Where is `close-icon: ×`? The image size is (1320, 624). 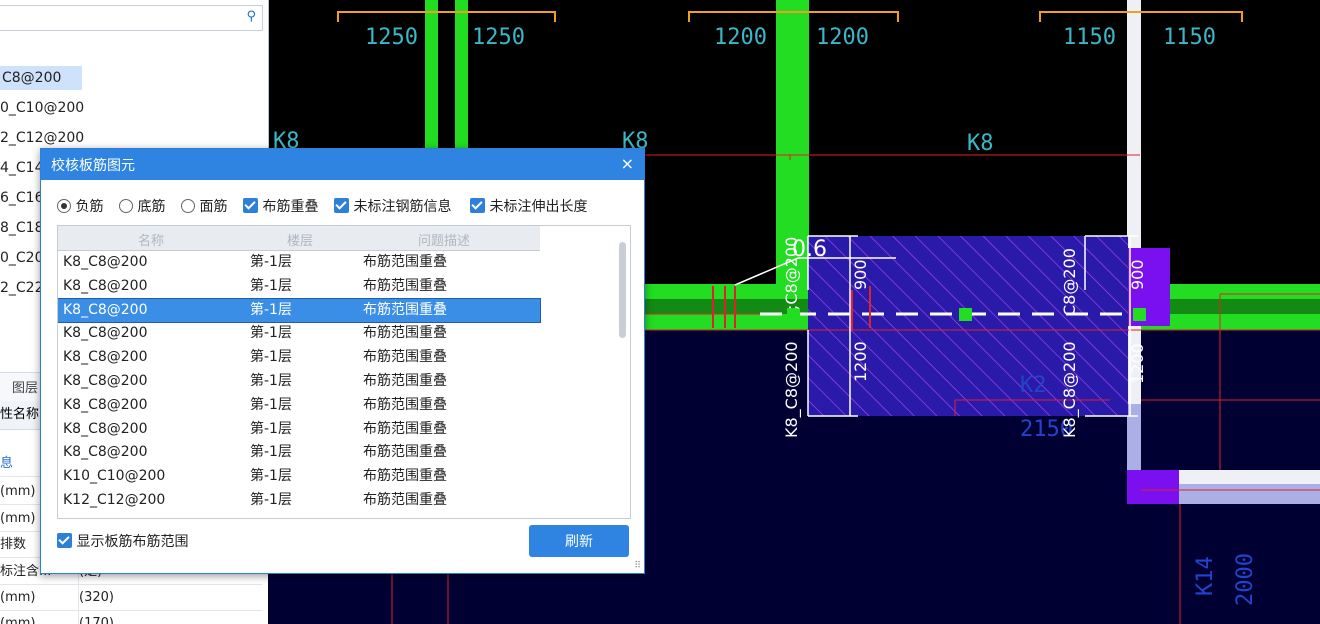 close-icon: × is located at coordinates (627, 163).